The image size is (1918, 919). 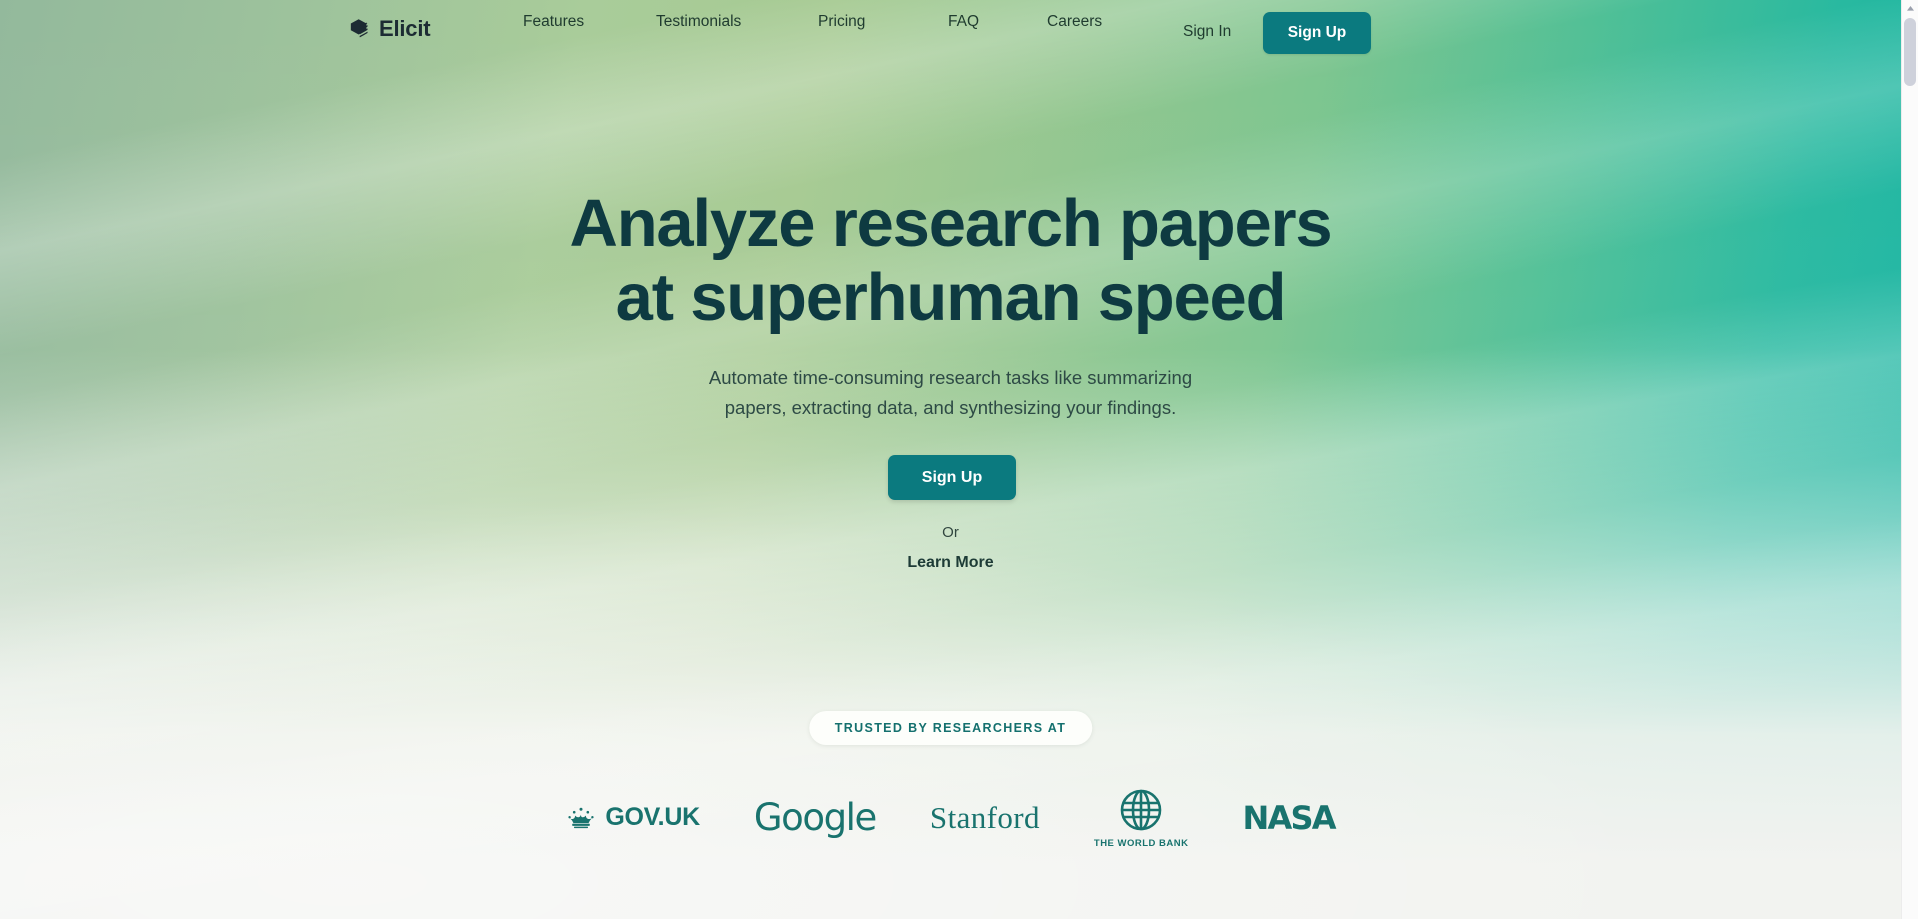 I want to click on trusted-badge: TRUSTED BY RESEARCHERS AT, so click(x=950, y=728).